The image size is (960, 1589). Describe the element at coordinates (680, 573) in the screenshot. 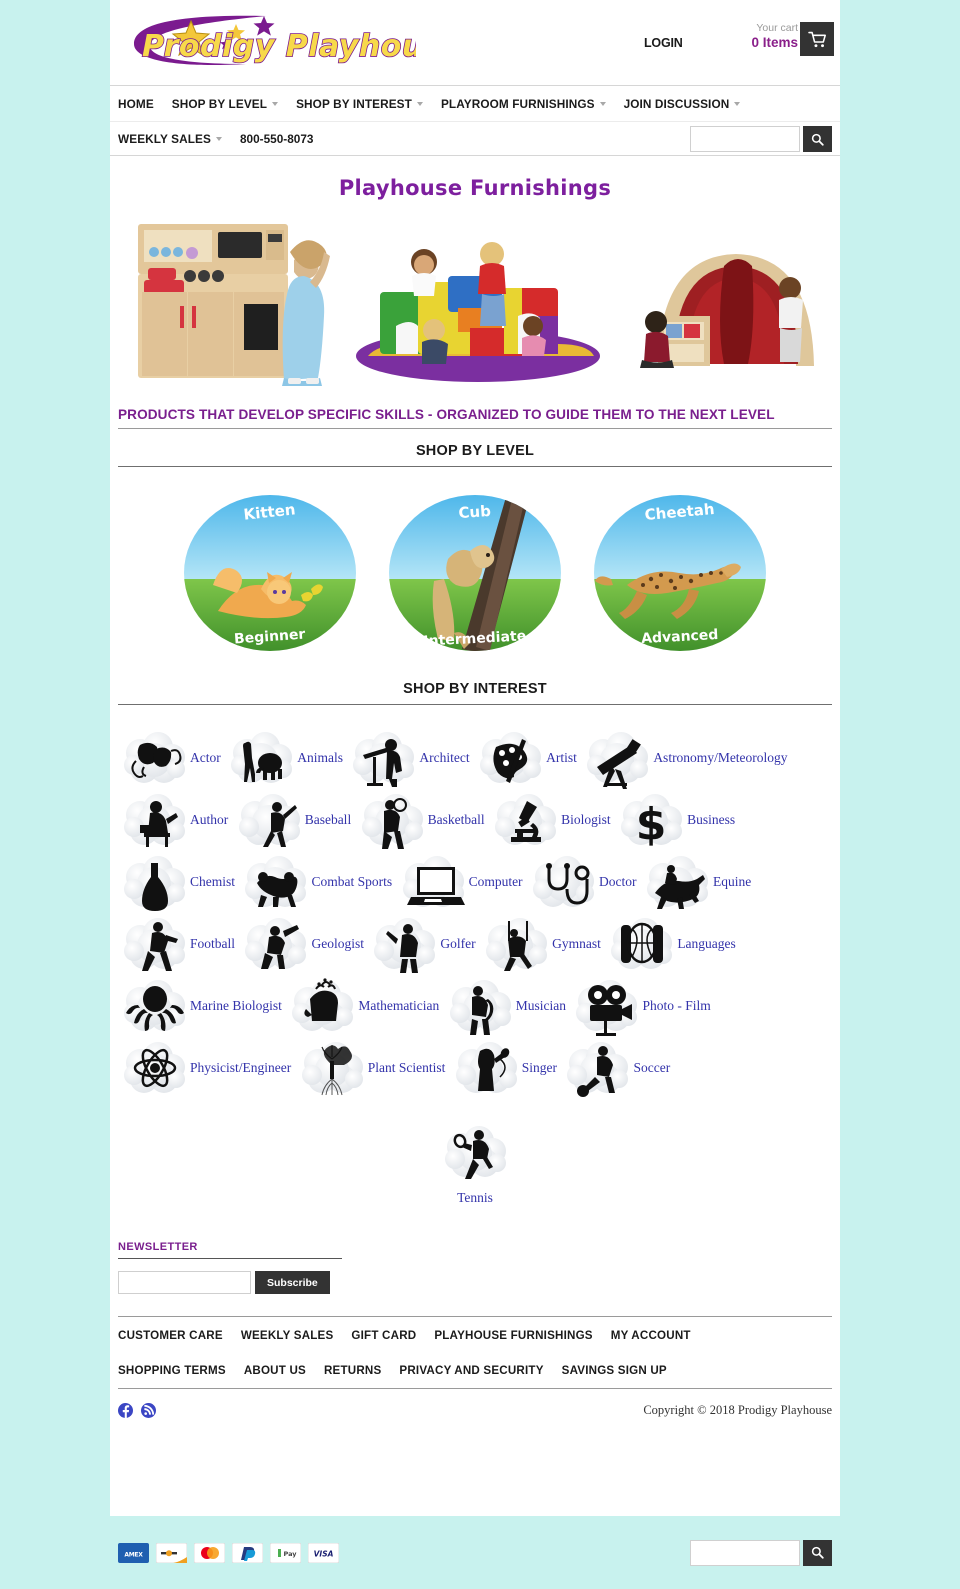

I see `level-circle-cheetah: Cheetah Advanced` at that location.